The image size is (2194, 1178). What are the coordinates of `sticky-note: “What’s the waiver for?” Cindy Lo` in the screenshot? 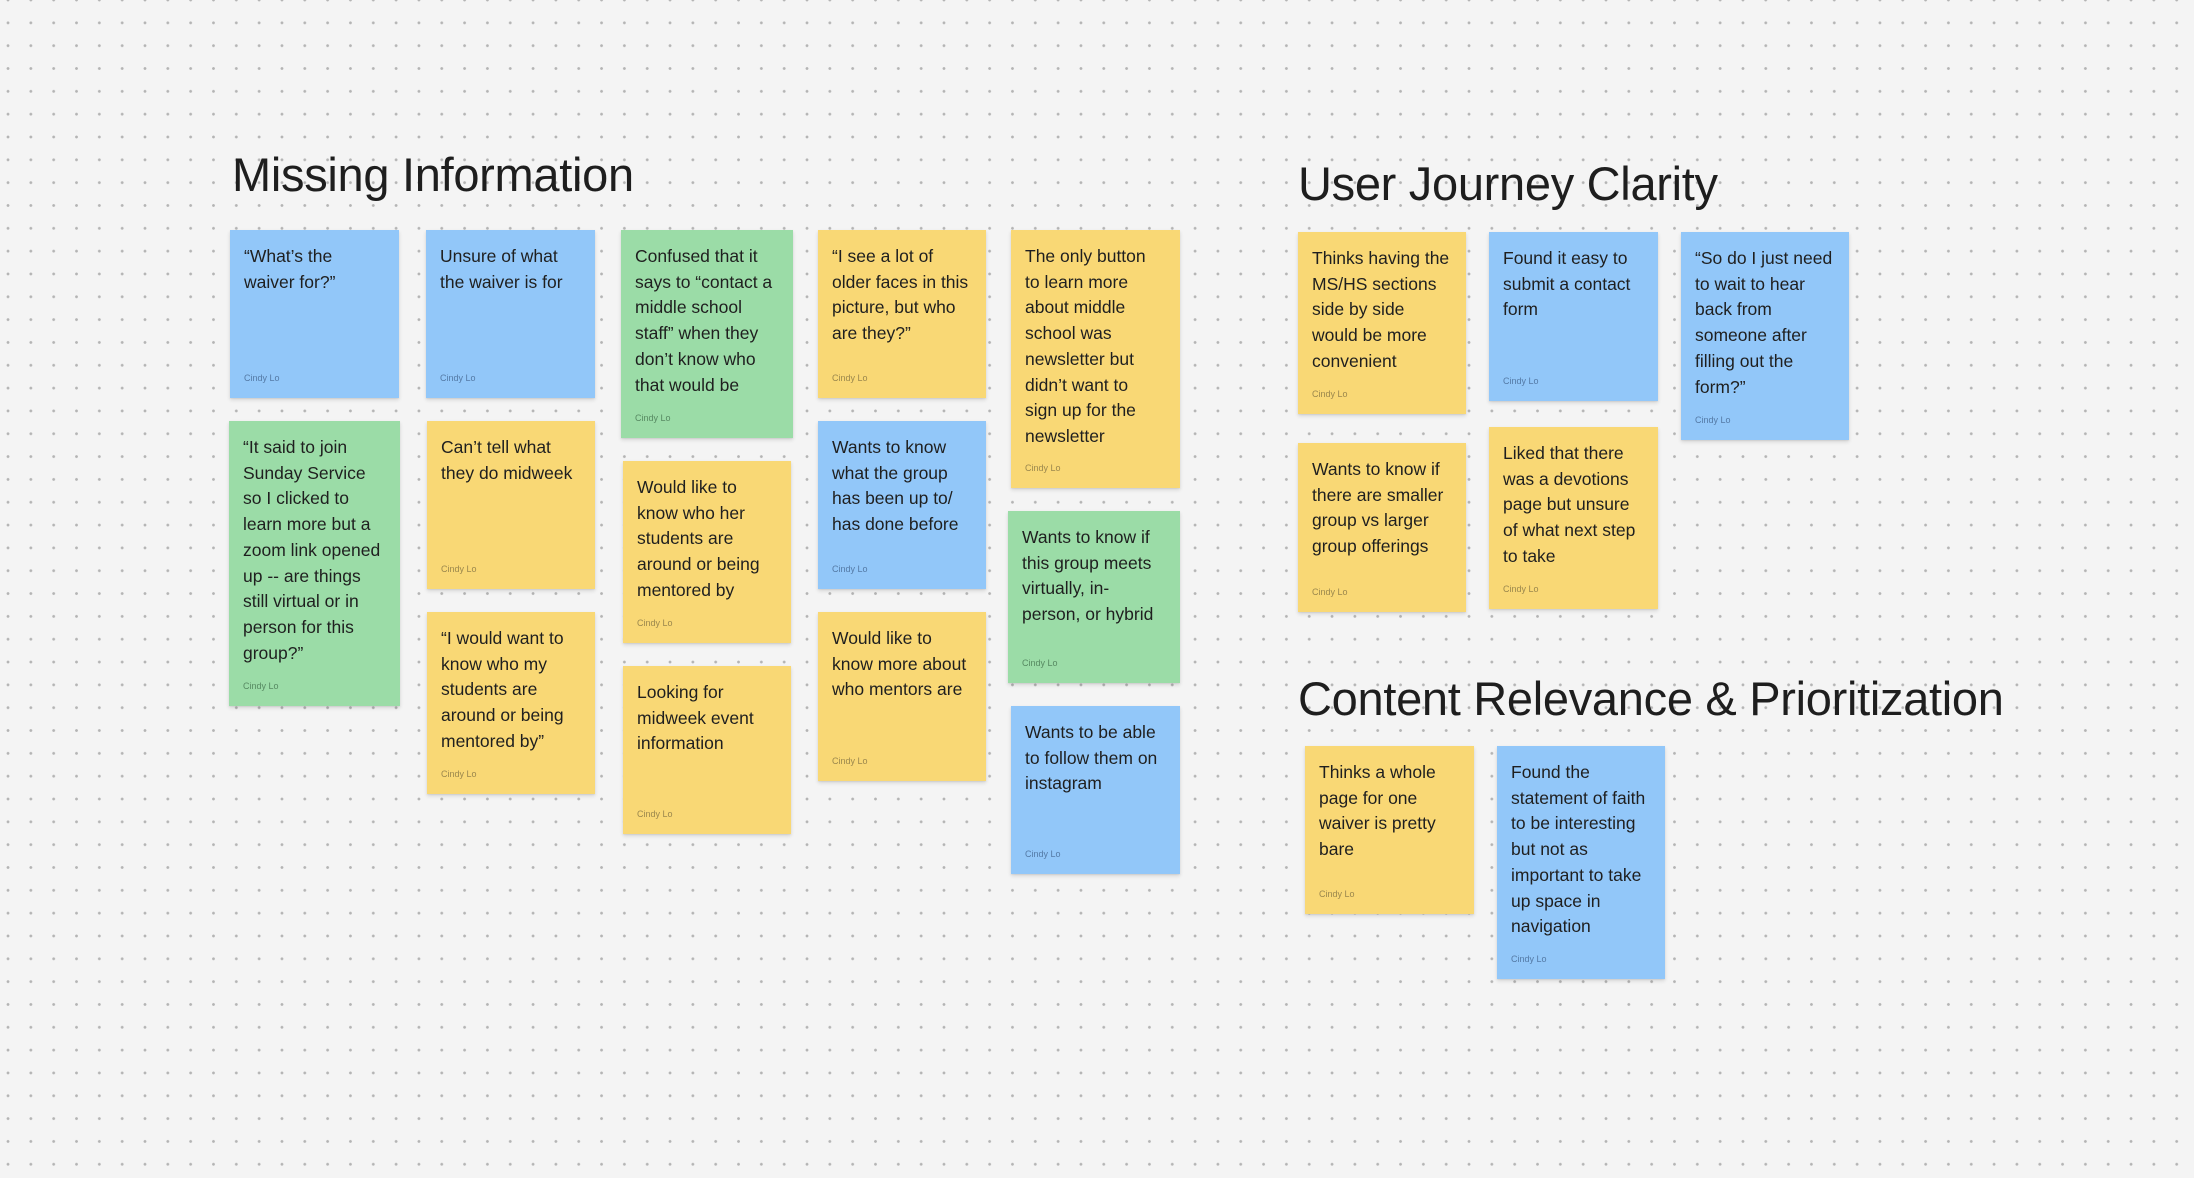 It's located at (314, 314).